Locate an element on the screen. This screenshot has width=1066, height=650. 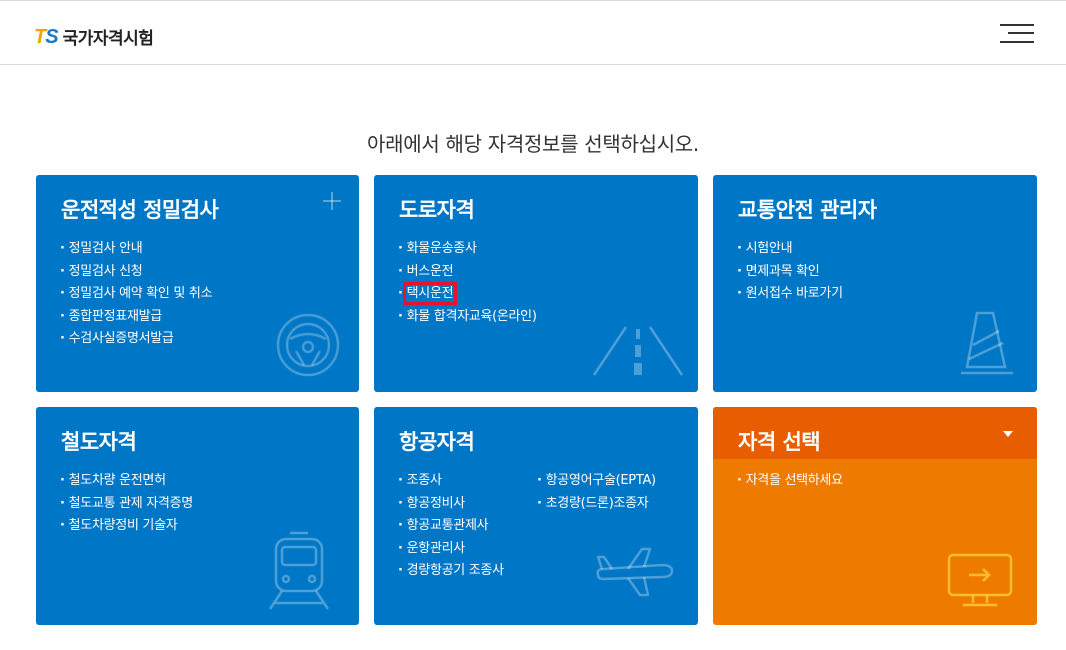
monitor-icon is located at coordinates (980, 580).